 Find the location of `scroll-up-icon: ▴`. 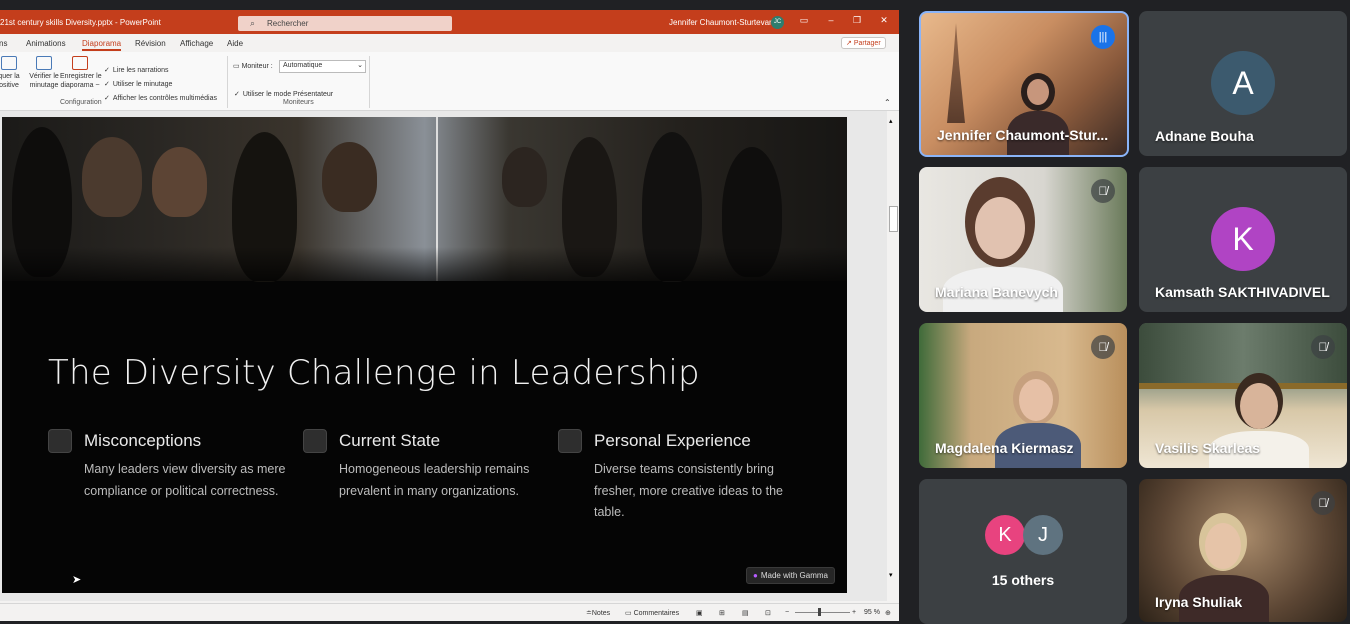

scroll-up-icon: ▴ is located at coordinates (891, 121).